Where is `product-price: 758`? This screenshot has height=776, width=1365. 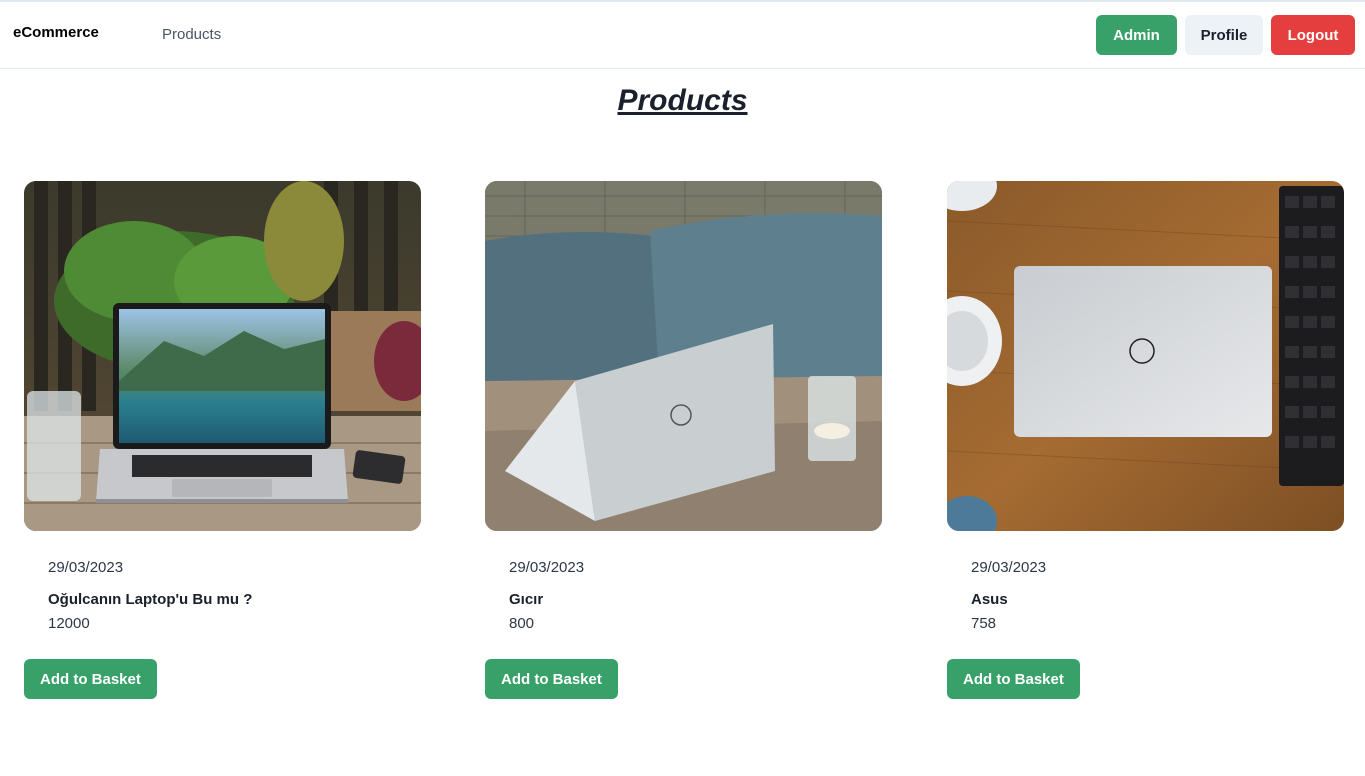 product-price: 758 is located at coordinates (984, 623).